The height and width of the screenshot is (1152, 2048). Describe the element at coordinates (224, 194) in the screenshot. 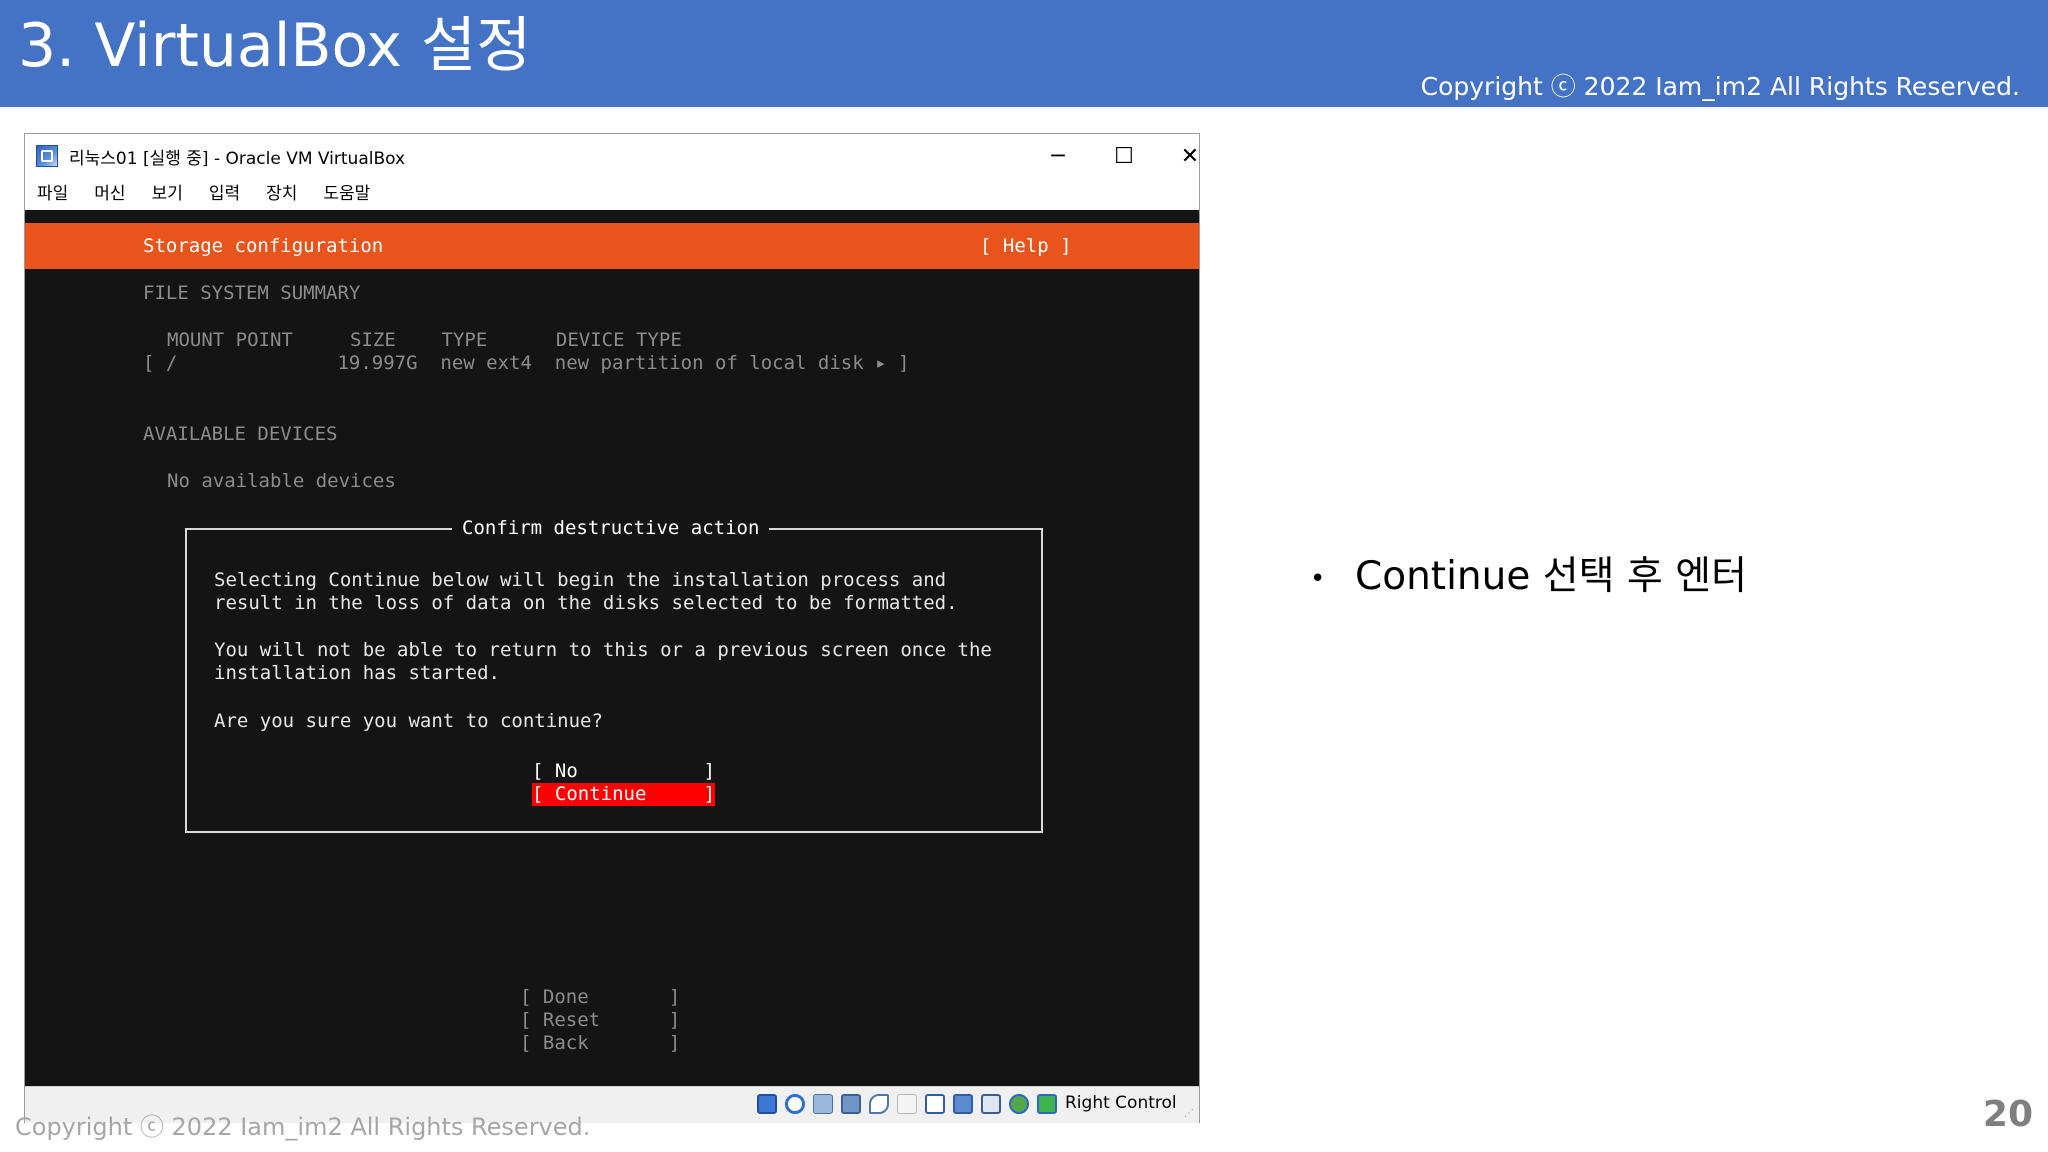

I see `menu-item-input: 입력` at that location.